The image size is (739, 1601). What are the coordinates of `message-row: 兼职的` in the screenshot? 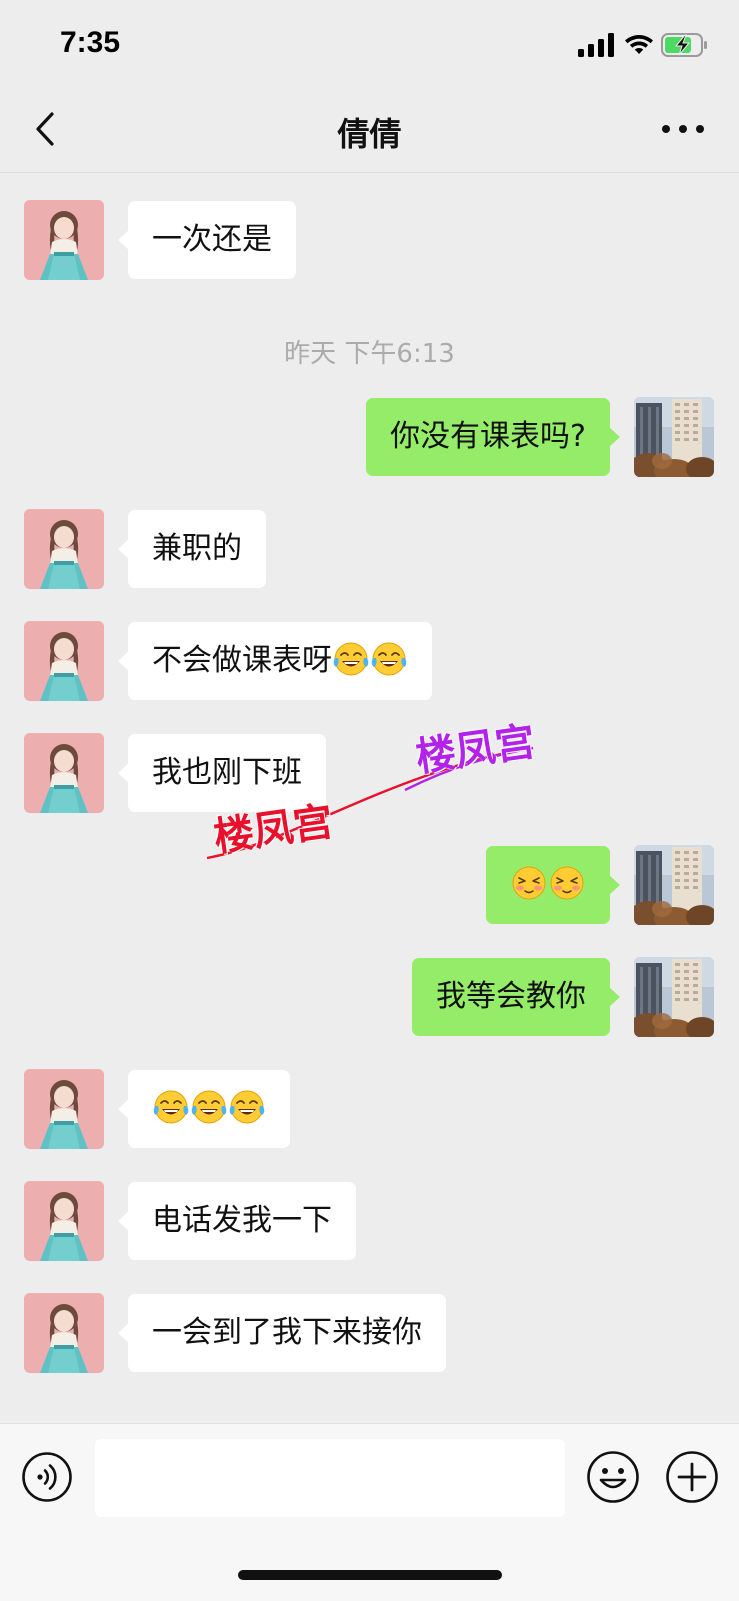 It's located at (369, 550).